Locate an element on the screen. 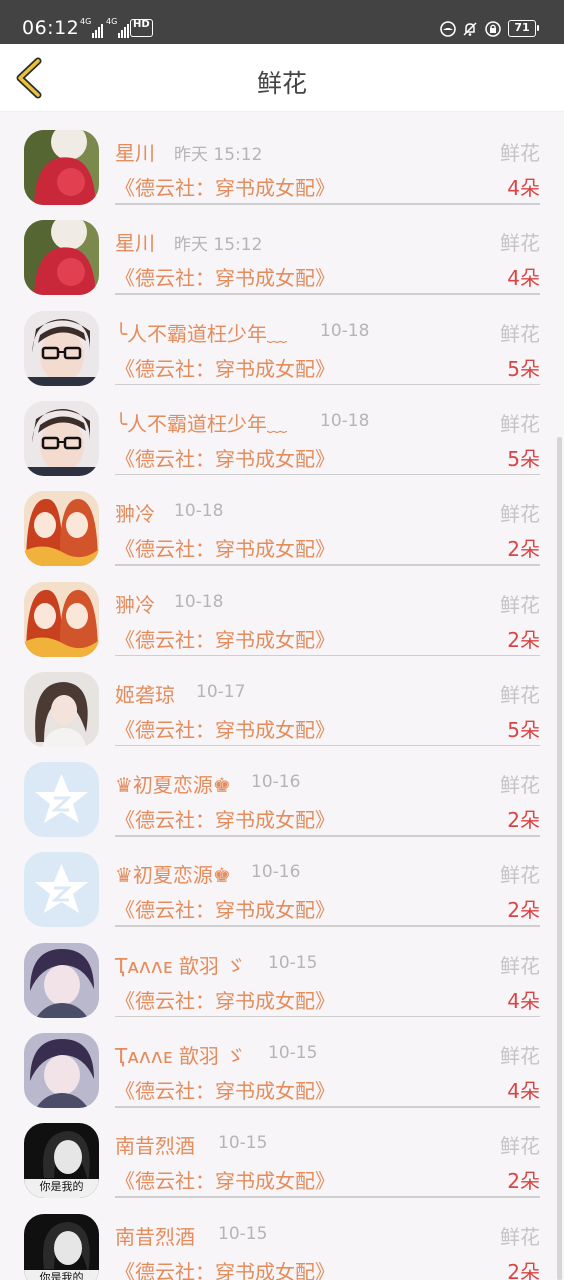  status-time: 06:12 is located at coordinates (51, 28).